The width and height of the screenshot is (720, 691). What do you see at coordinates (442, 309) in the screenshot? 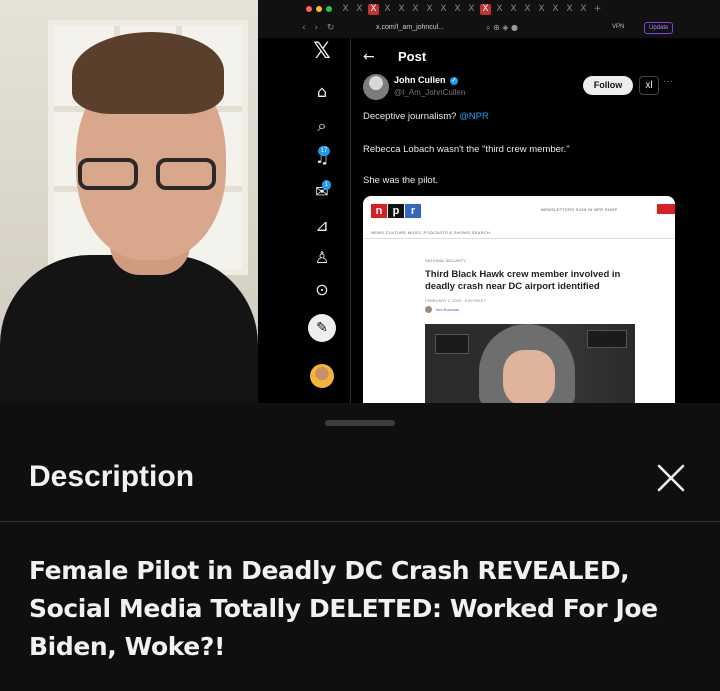
I see `article-byline: Tom Bowman` at bounding box center [442, 309].